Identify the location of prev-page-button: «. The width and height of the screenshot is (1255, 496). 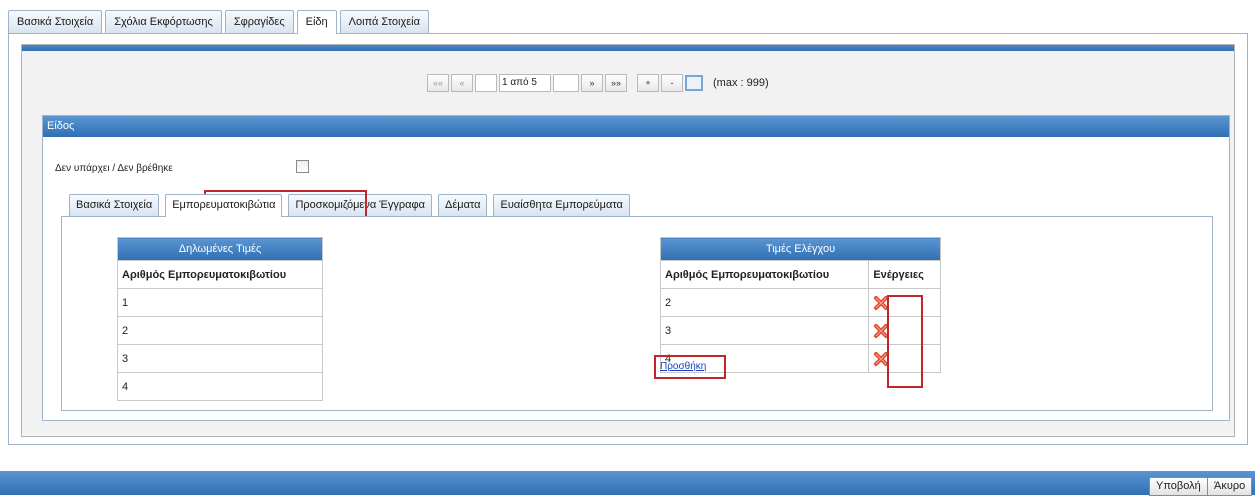
(462, 83).